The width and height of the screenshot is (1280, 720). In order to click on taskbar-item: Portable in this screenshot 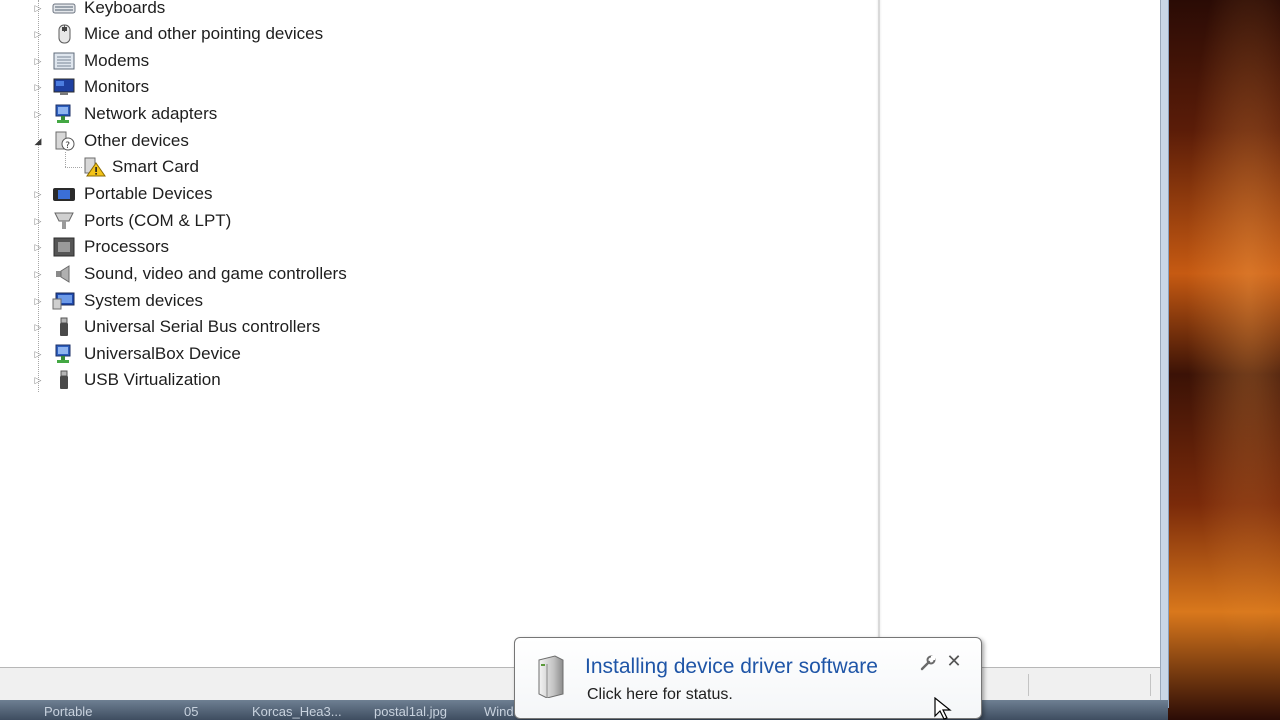, I will do `click(68, 711)`.